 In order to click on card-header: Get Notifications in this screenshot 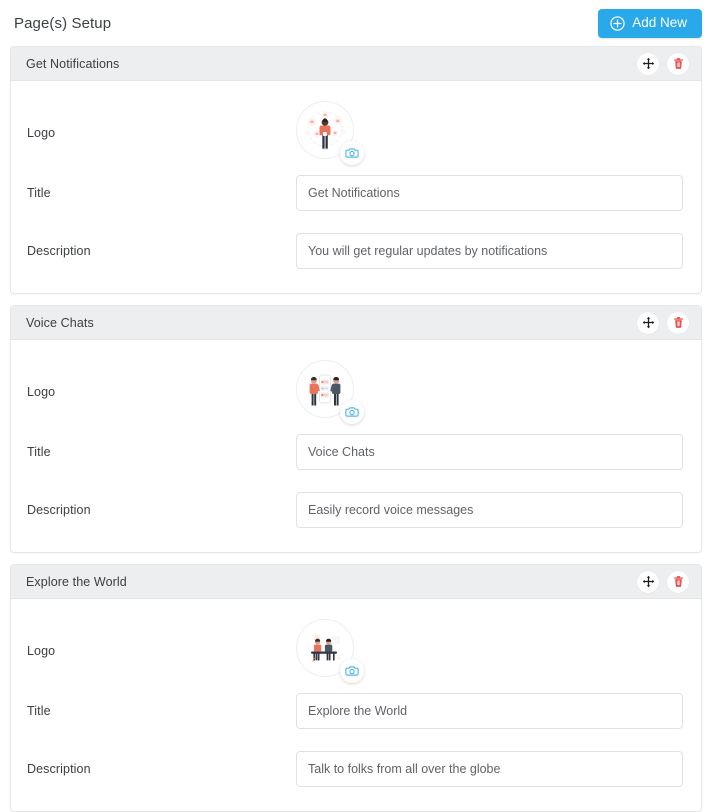, I will do `click(356, 64)`.